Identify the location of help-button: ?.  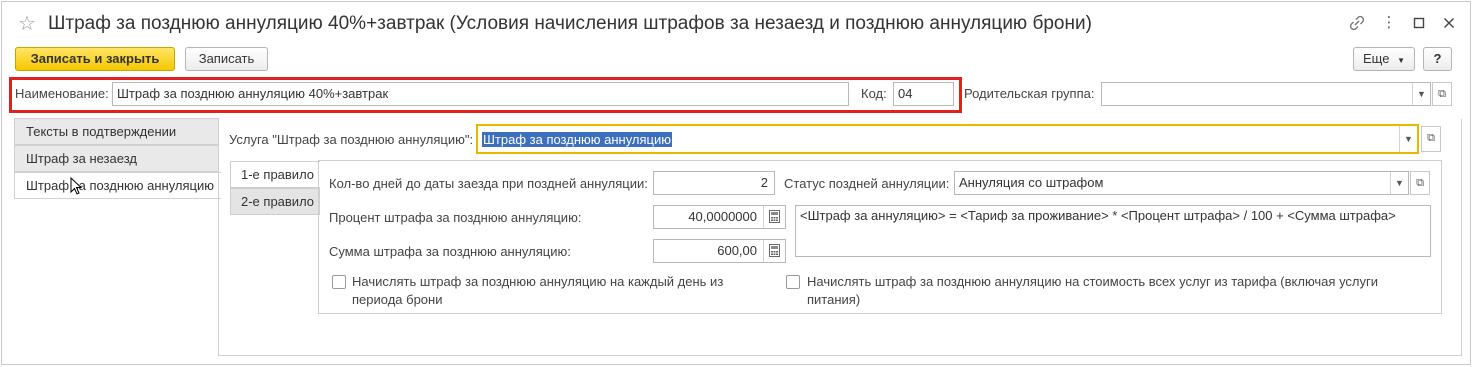
(1437, 59).